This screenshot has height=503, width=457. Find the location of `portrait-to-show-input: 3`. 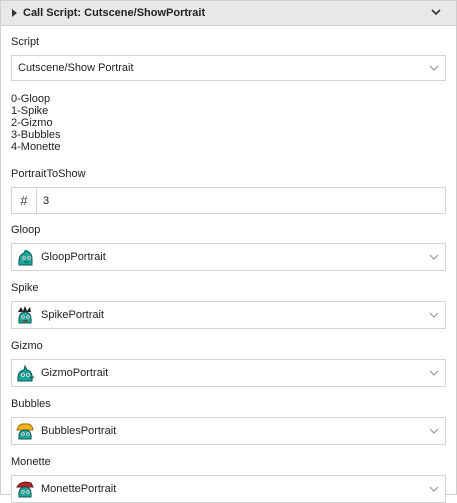

portrait-to-show-input: 3 is located at coordinates (46, 201).